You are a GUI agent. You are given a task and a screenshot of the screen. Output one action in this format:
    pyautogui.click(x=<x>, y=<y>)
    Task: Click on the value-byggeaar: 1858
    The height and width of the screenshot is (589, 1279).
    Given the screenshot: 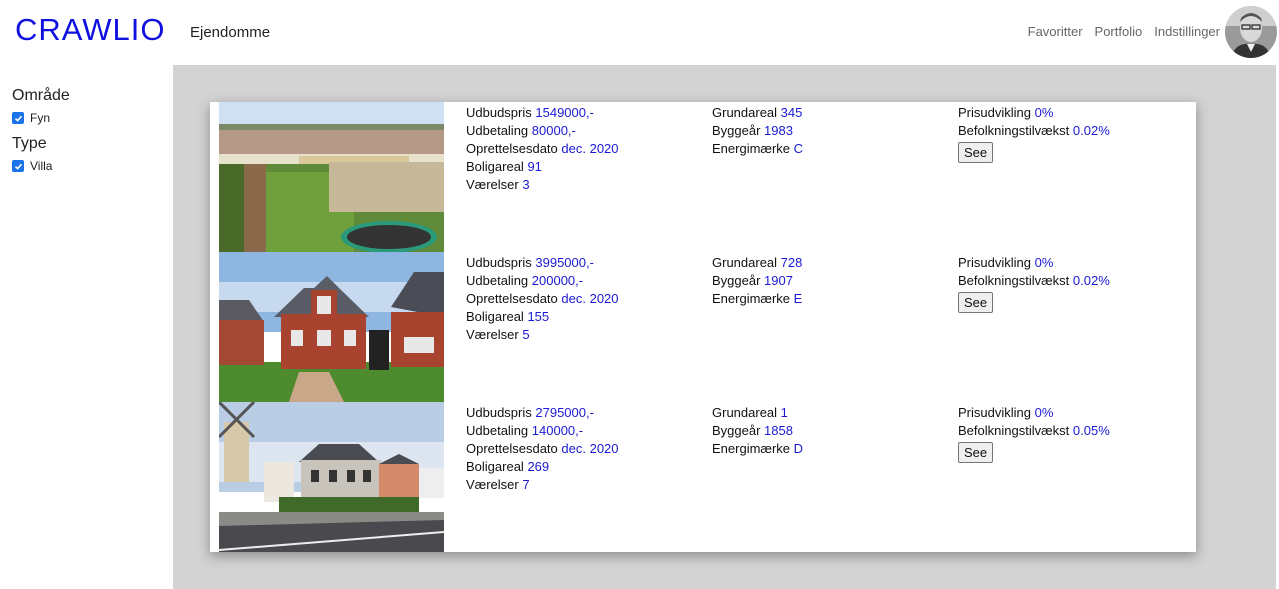 What is the action you would take?
    pyautogui.click(x=778, y=430)
    